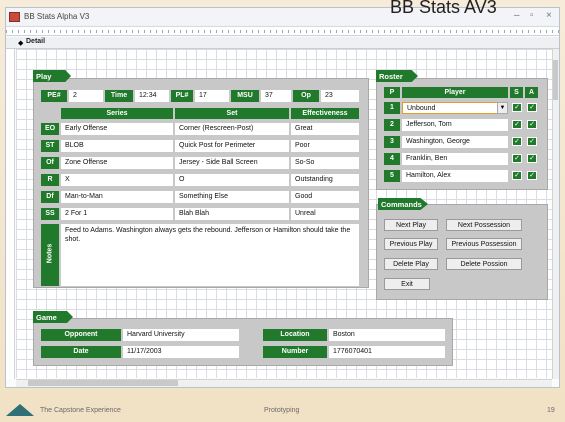  I want to click on position-label: 2, so click(392, 125).